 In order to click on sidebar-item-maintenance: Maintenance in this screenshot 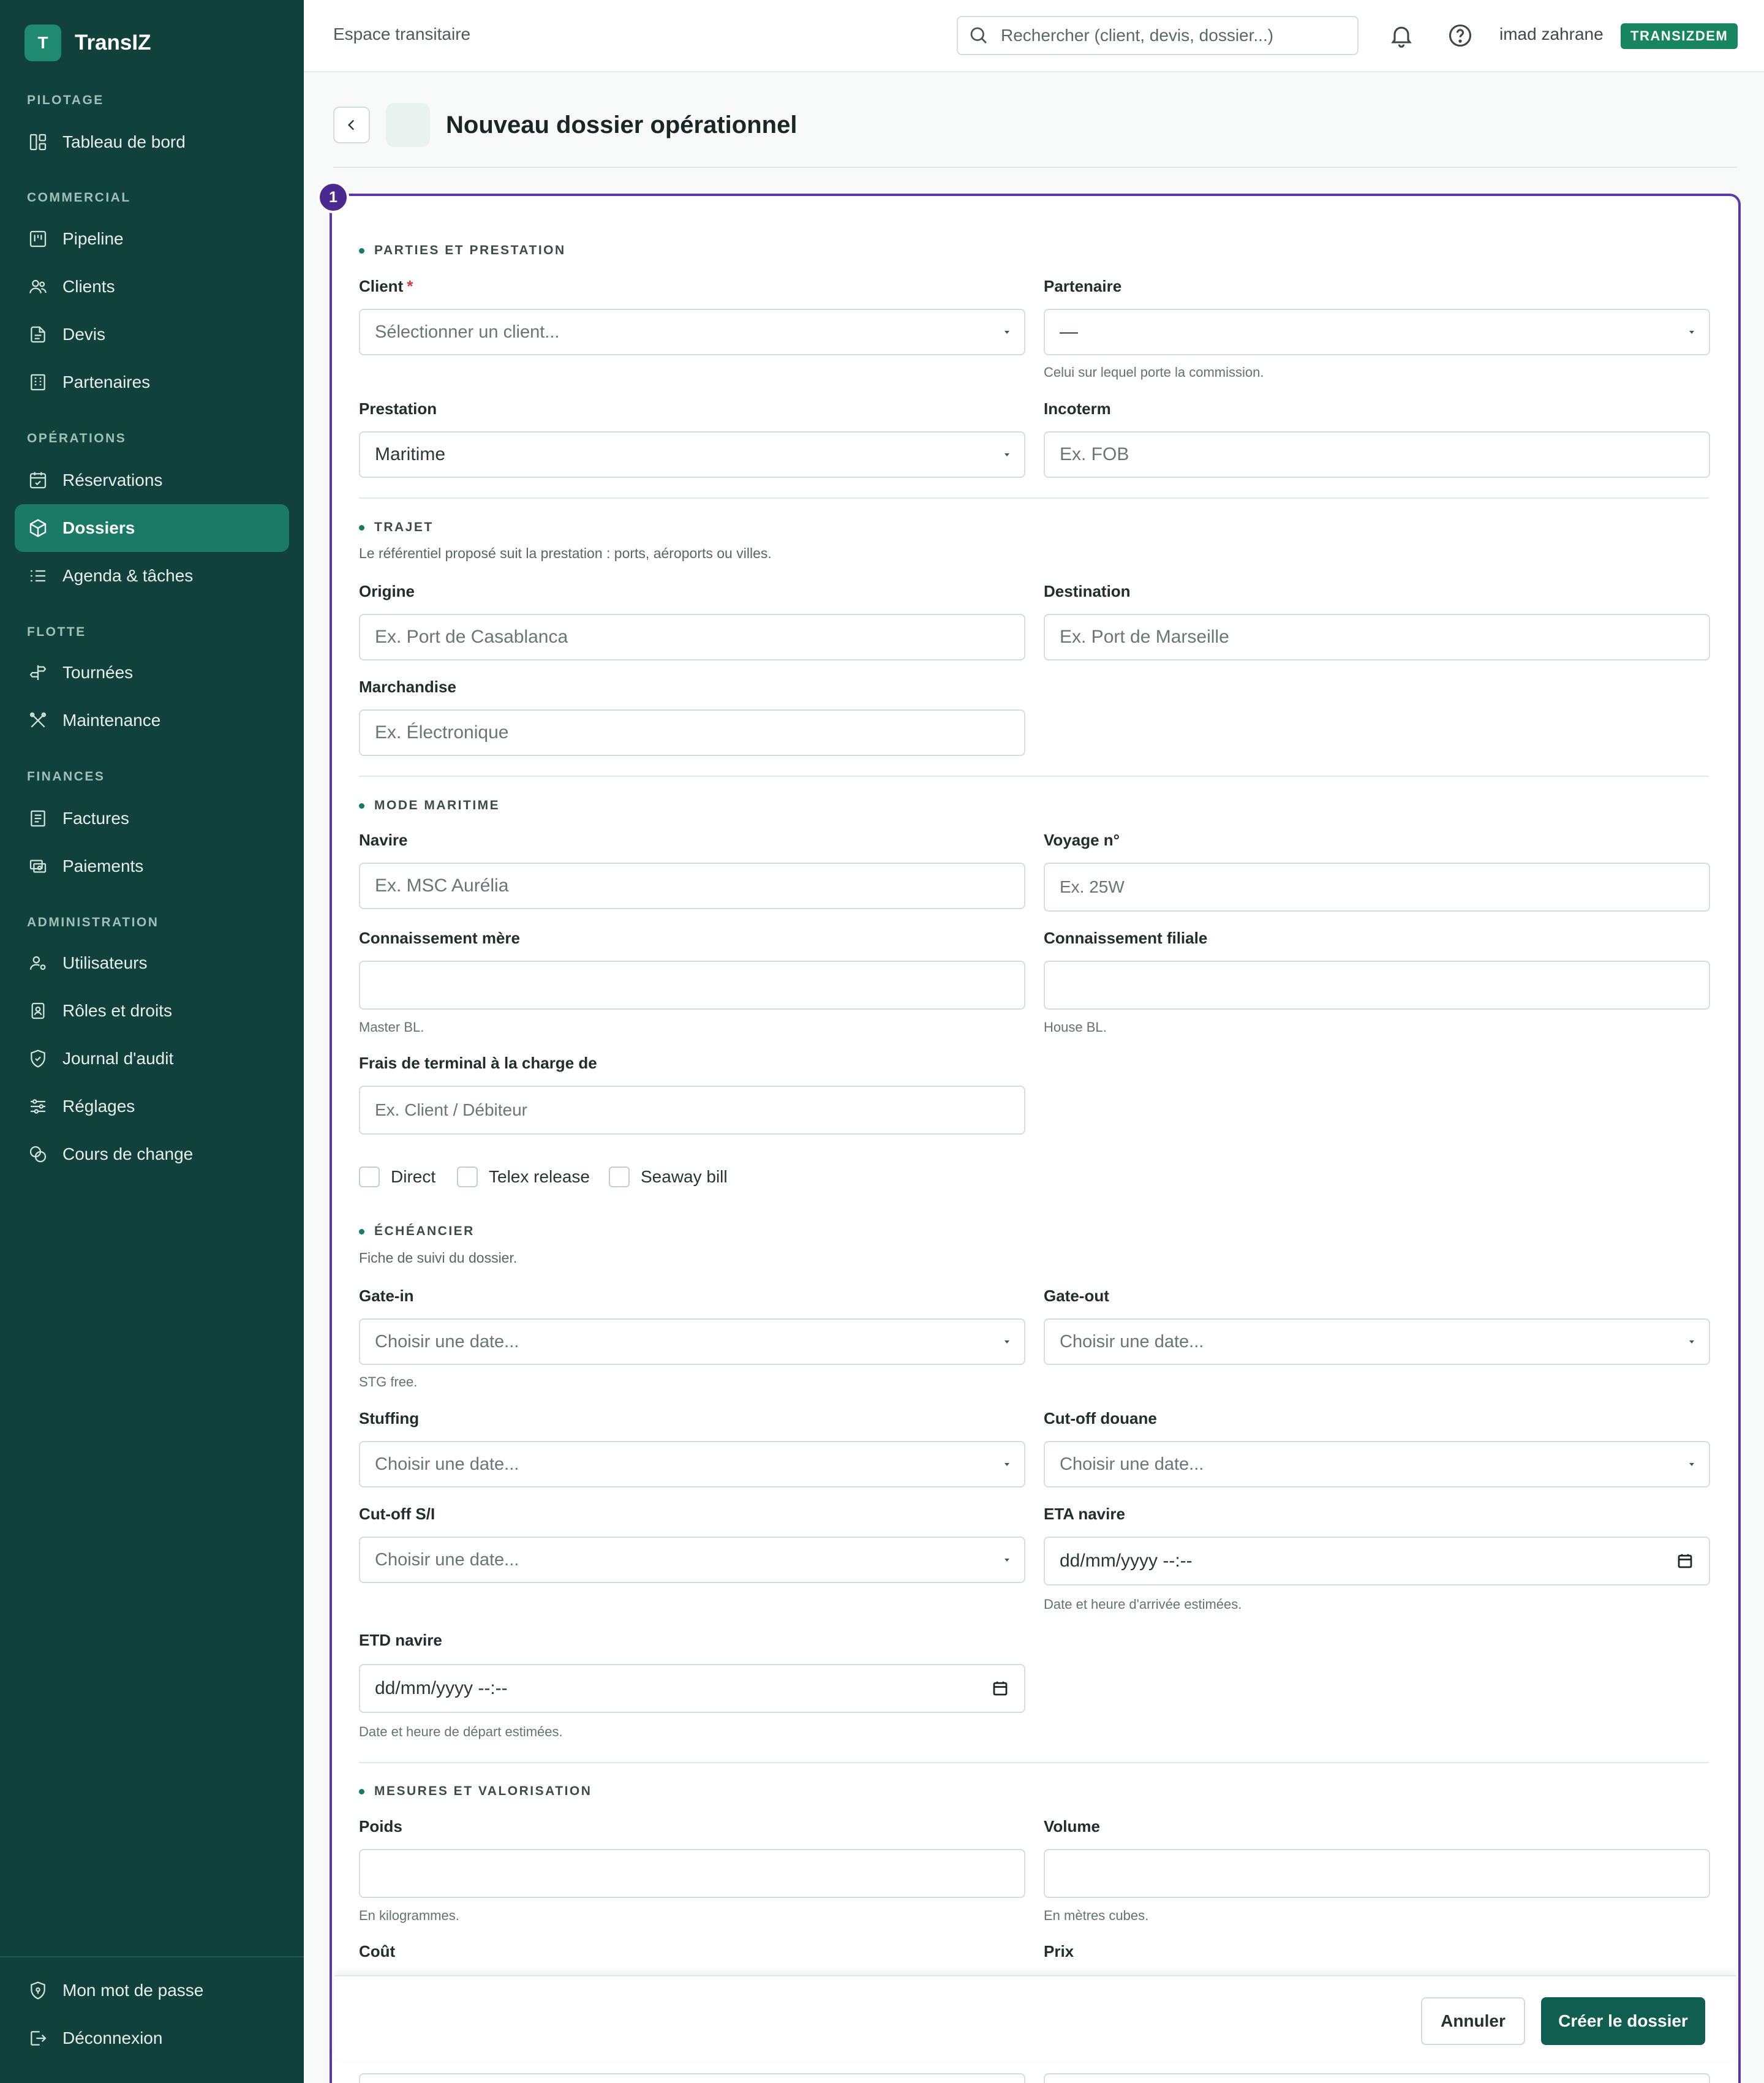, I will do `click(152, 721)`.